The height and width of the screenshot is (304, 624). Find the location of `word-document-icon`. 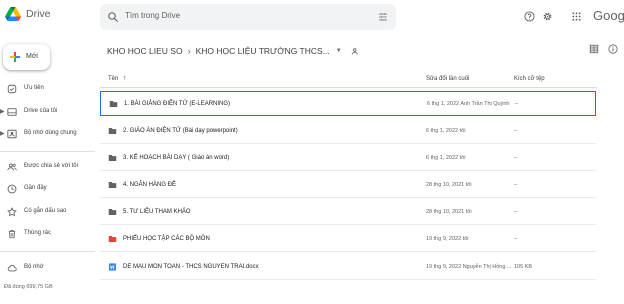

word-document-icon is located at coordinates (112, 267).